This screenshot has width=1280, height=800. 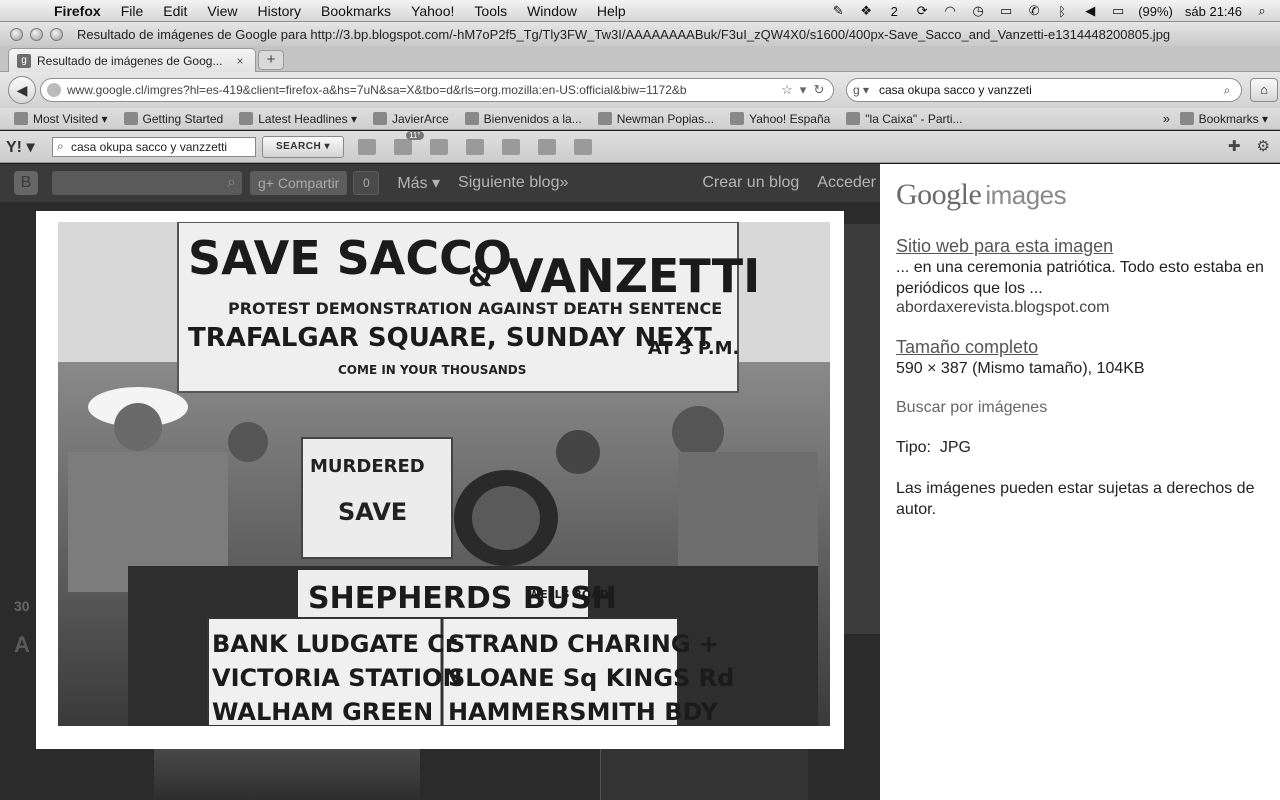 What do you see at coordinates (913, 447) in the screenshot?
I see `type-label: Tipo:` at bounding box center [913, 447].